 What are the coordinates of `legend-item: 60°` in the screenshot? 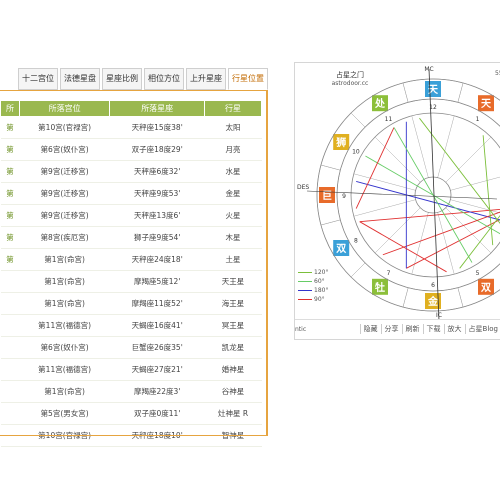 It's located at (311, 281).